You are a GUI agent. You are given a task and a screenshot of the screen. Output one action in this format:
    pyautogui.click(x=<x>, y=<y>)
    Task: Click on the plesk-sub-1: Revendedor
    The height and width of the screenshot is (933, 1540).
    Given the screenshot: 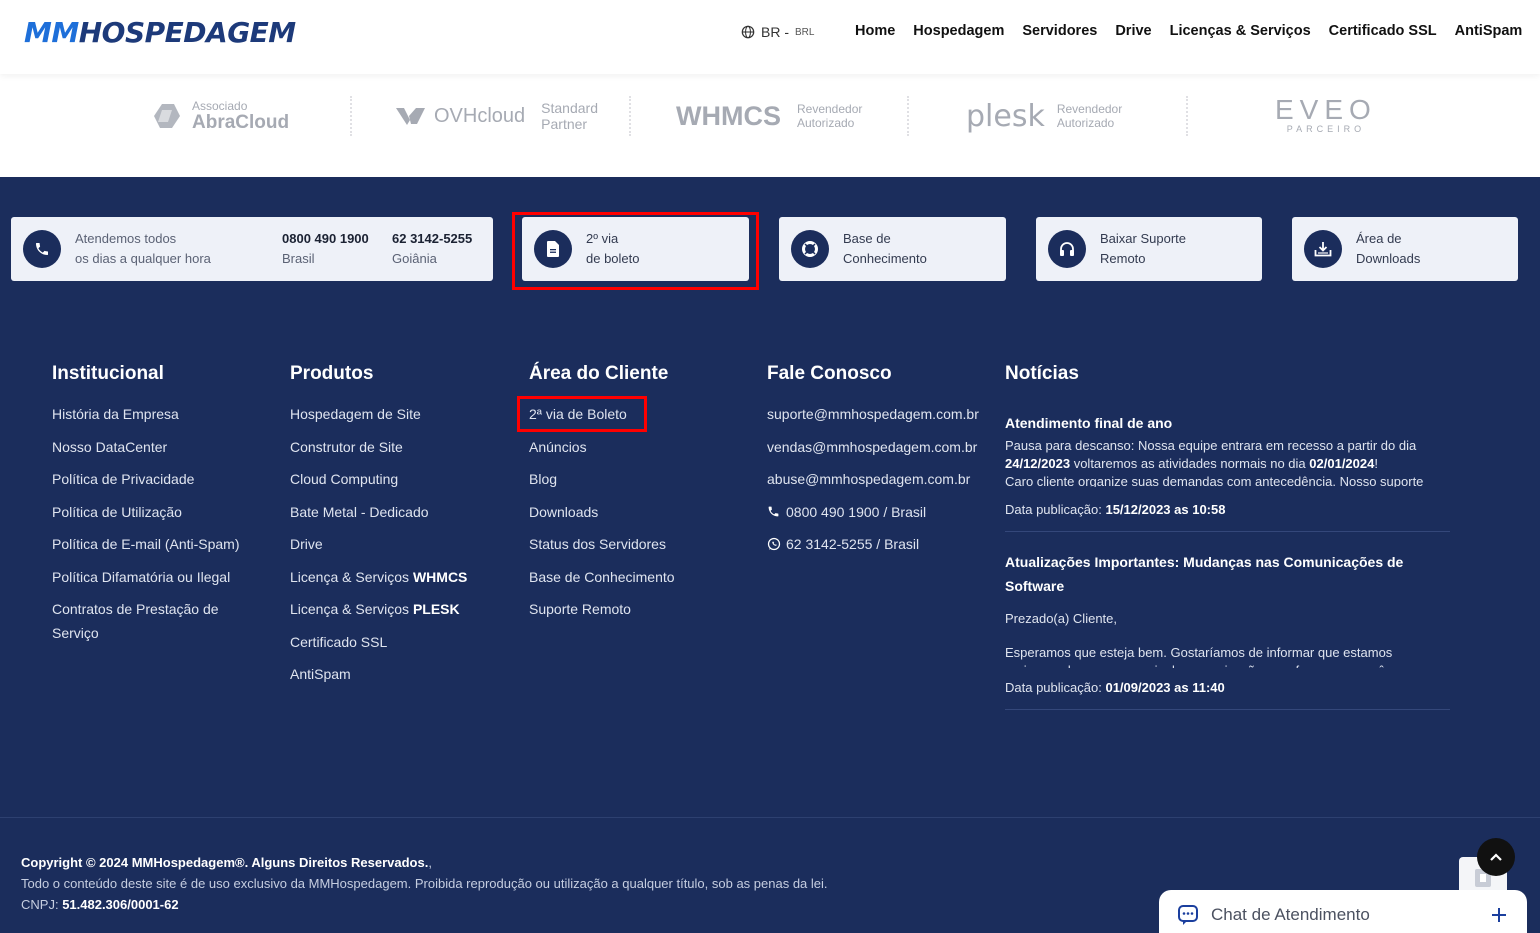 What is the action you would take?
    pyautogui.click(x=1089, y=109)
    